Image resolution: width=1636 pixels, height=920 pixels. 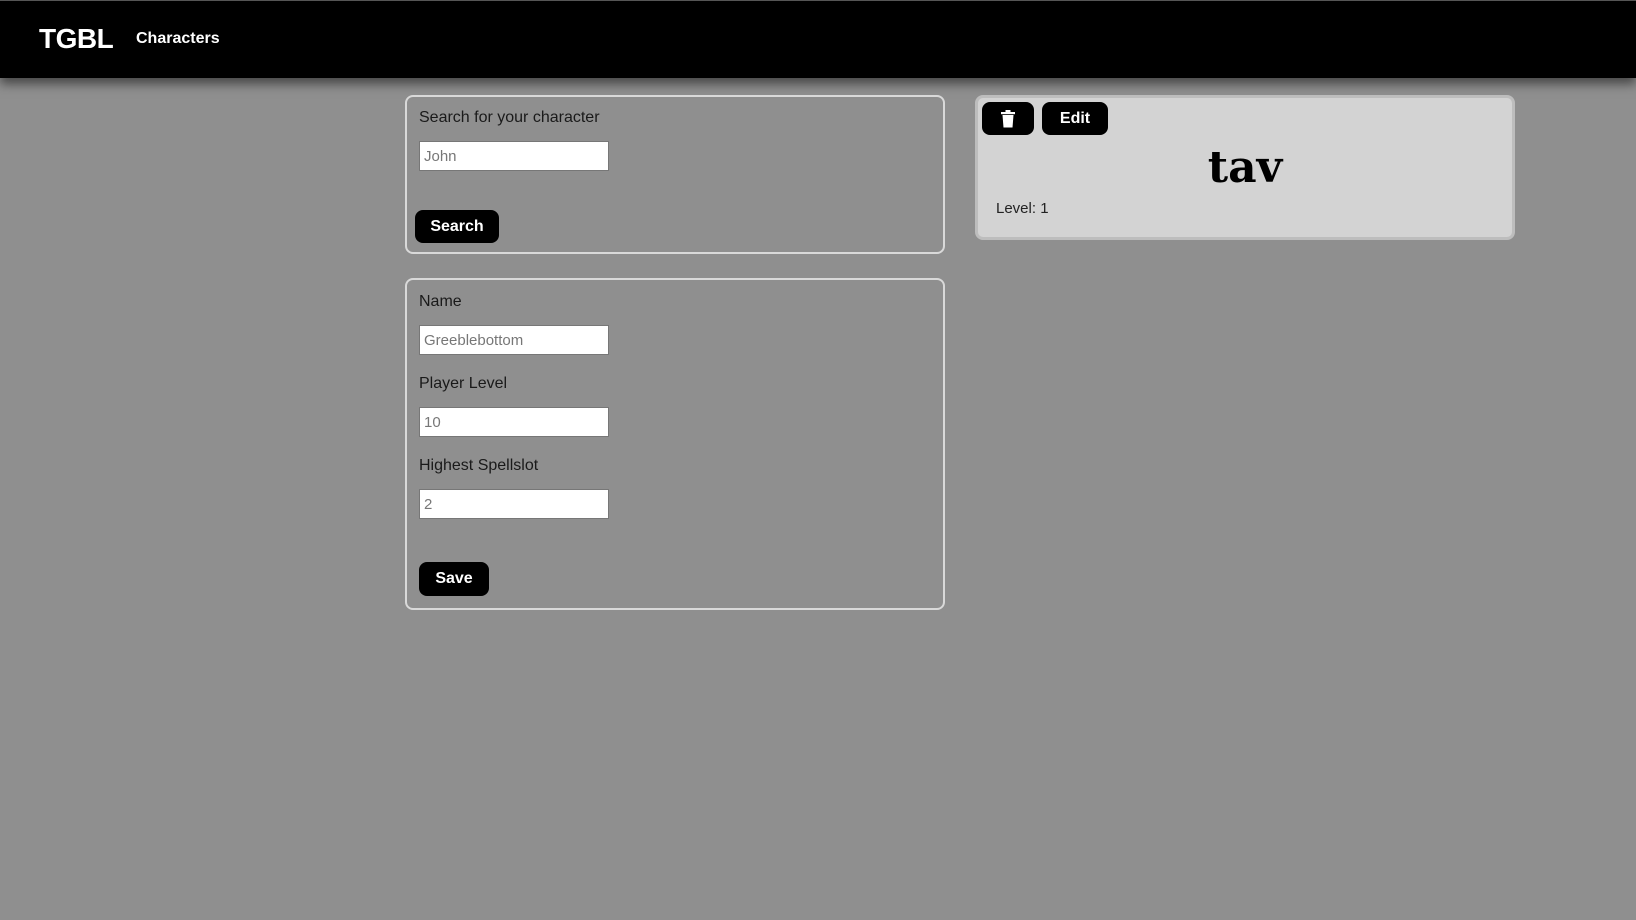 What do you see at coordinates (514, 156) in the screenshot?
I see `search-input` at bounding box center [514, 156].